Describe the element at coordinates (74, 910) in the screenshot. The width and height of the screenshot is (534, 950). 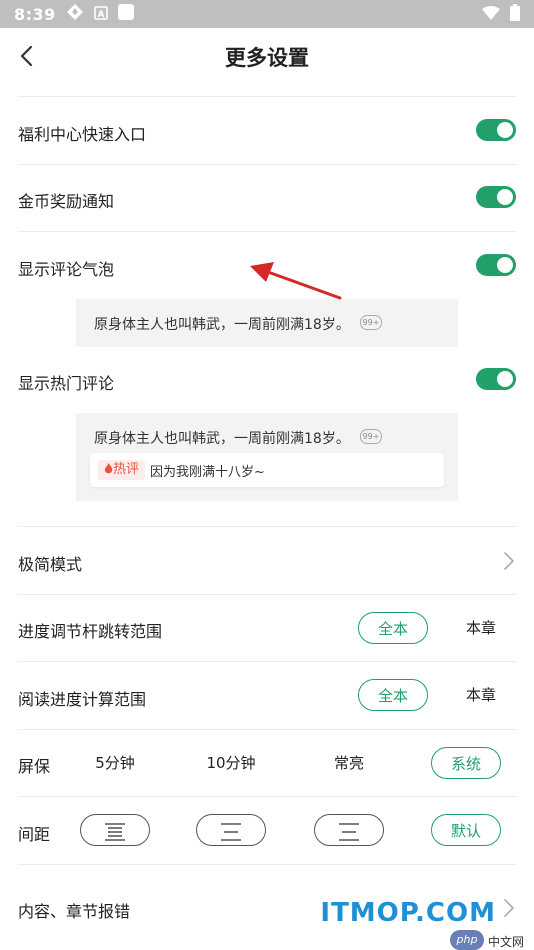
I see `report-label: 内容、章节报错` at that location.